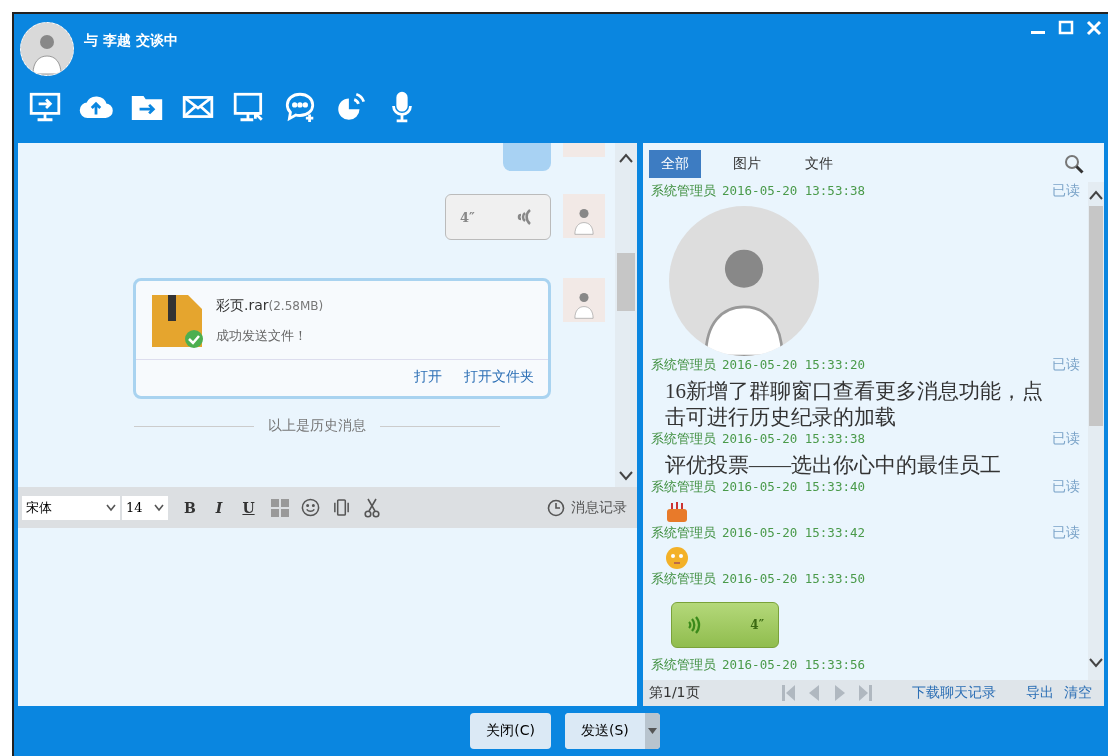 The height and width of the screenshot is (756, 1108). Describe the element at coordinates (510, 731) in the screenshot. I see `close-button: 关闭(C)` at that location.